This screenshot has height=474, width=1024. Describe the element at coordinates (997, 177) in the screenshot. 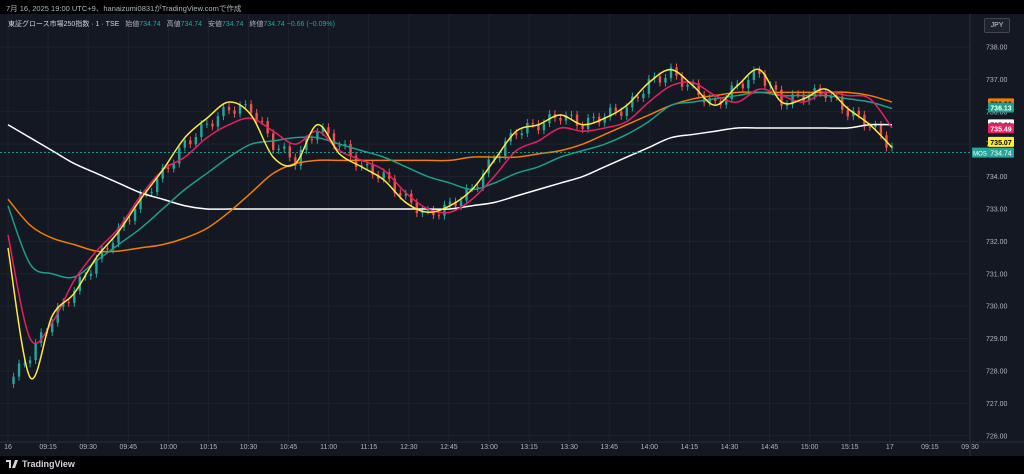

I see `y-tick-label: 734.00` at that location.